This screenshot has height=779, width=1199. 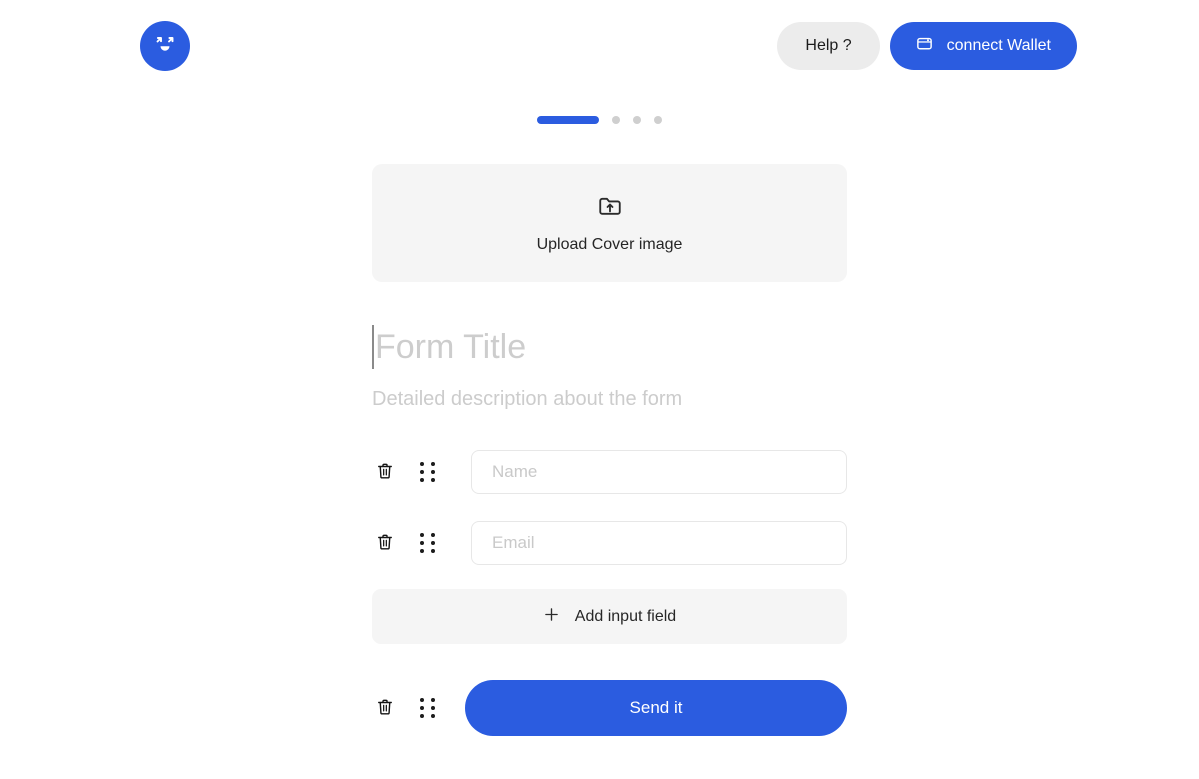 I want to click on submit-button-row: Send it, so click(x=609, y=708).